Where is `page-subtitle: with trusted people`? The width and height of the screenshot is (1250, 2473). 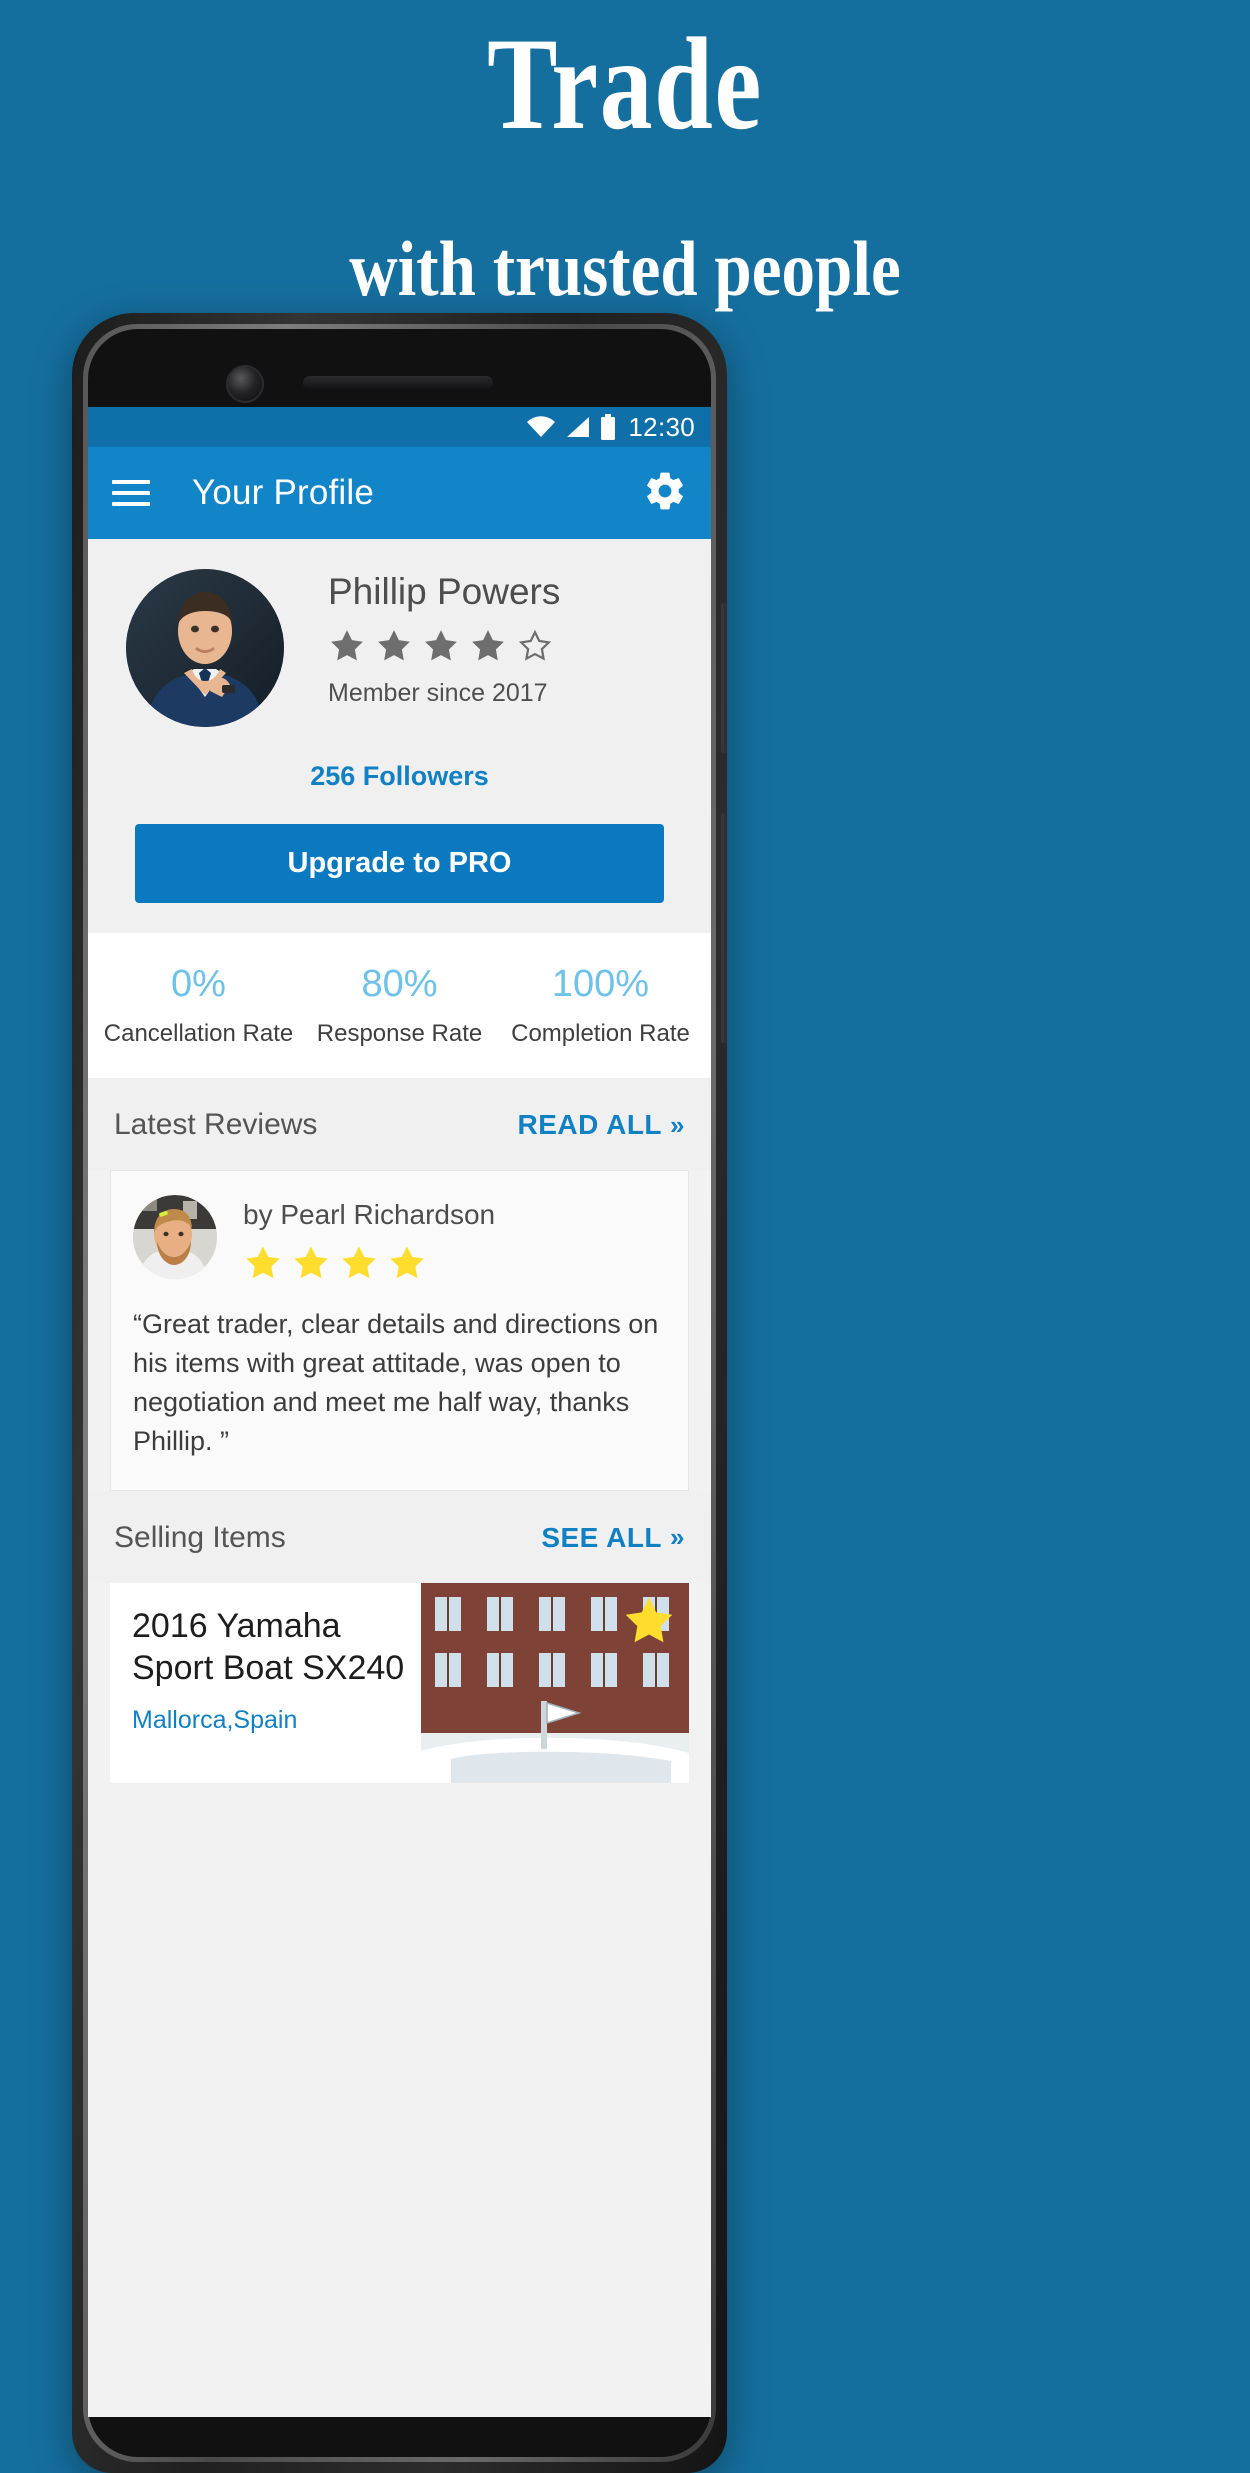 page-subtitle: with trusted people is located at coordinates (625, 268).